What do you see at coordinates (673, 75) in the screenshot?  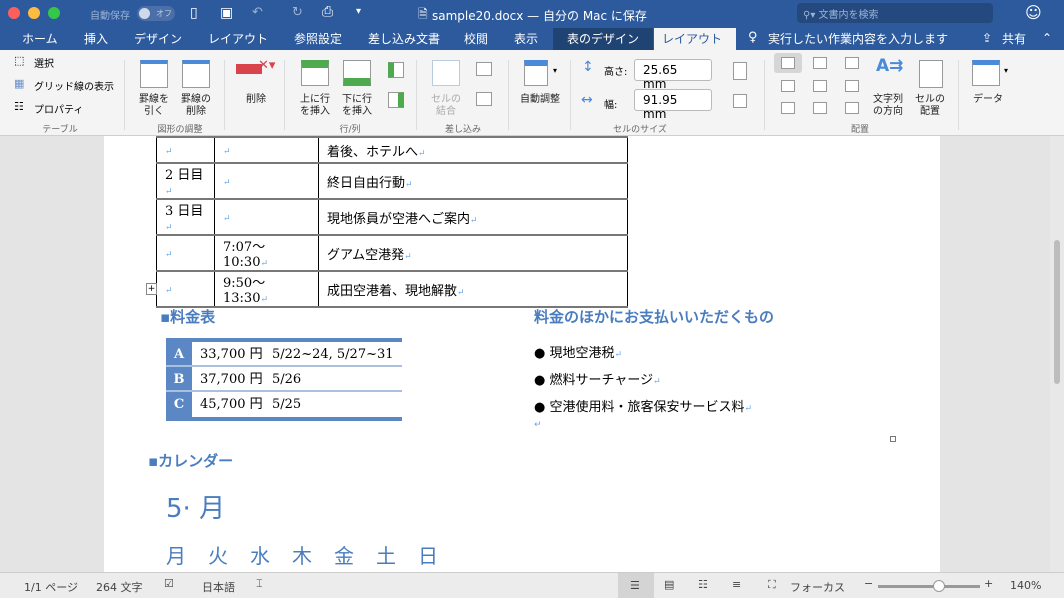 I see `height-stepper: 25.65 mm` at bounding box center [673, 75].